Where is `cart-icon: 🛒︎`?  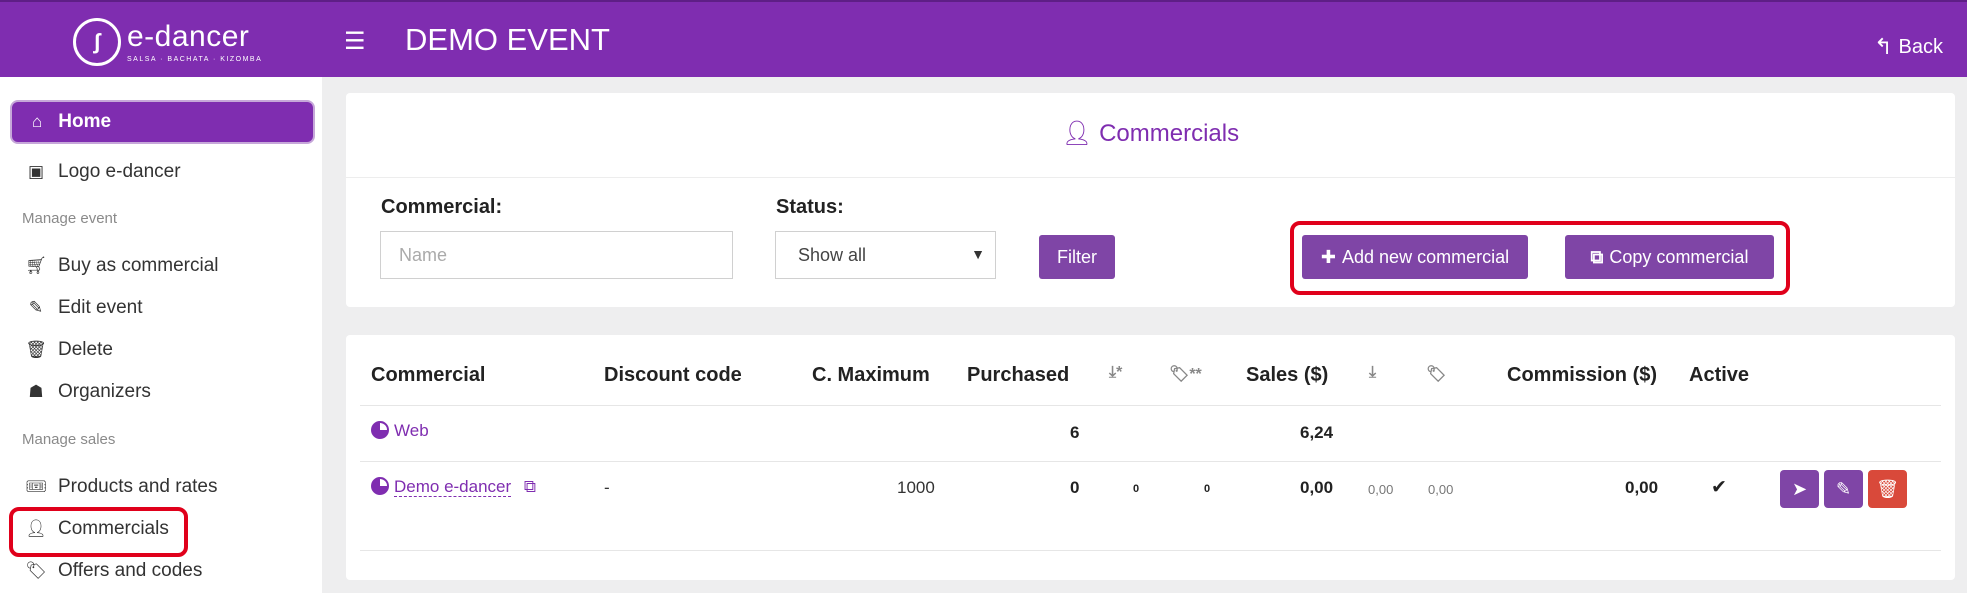
cart-icon: 🛒︎ is located at coordinates (36, 265).